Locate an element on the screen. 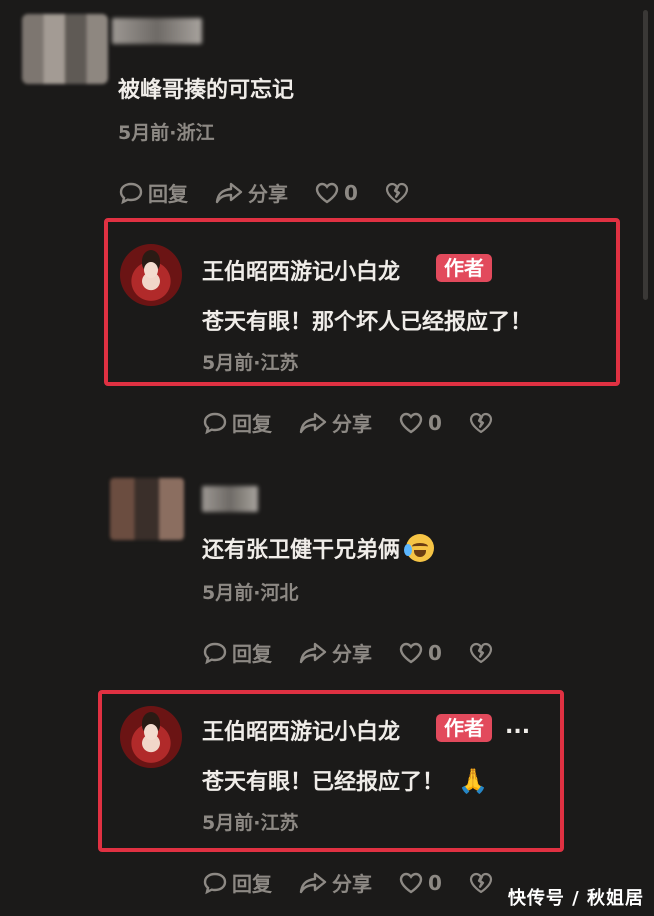  comment-text: 苍天有眼！那个坏人已经报应了！ is located at coordinates (367, 322).